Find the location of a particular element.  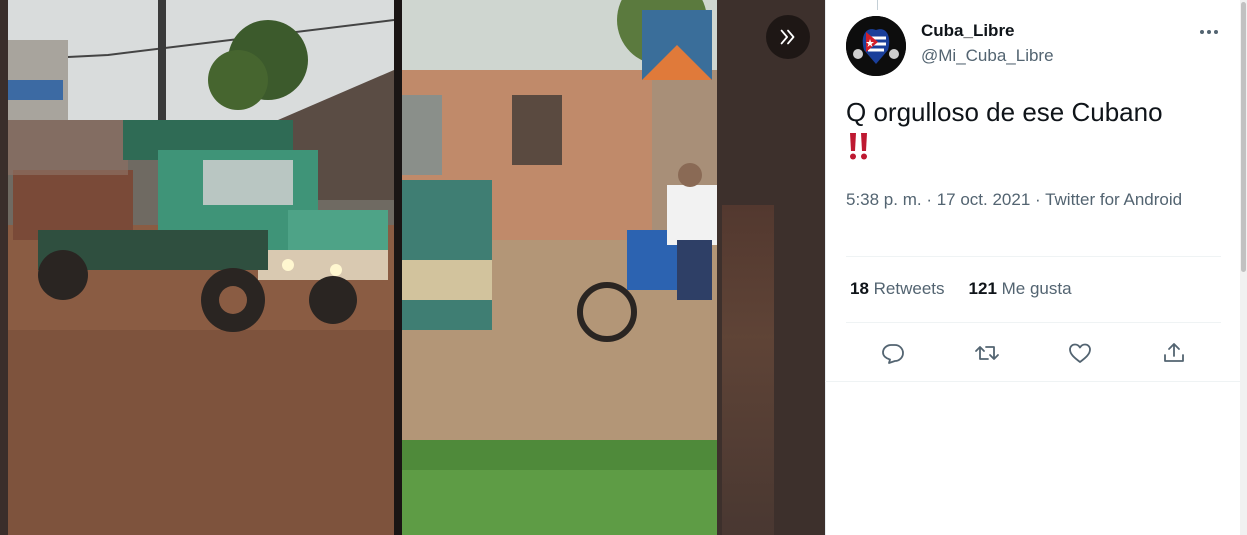

like-button is located at coordinates (1080, 353).